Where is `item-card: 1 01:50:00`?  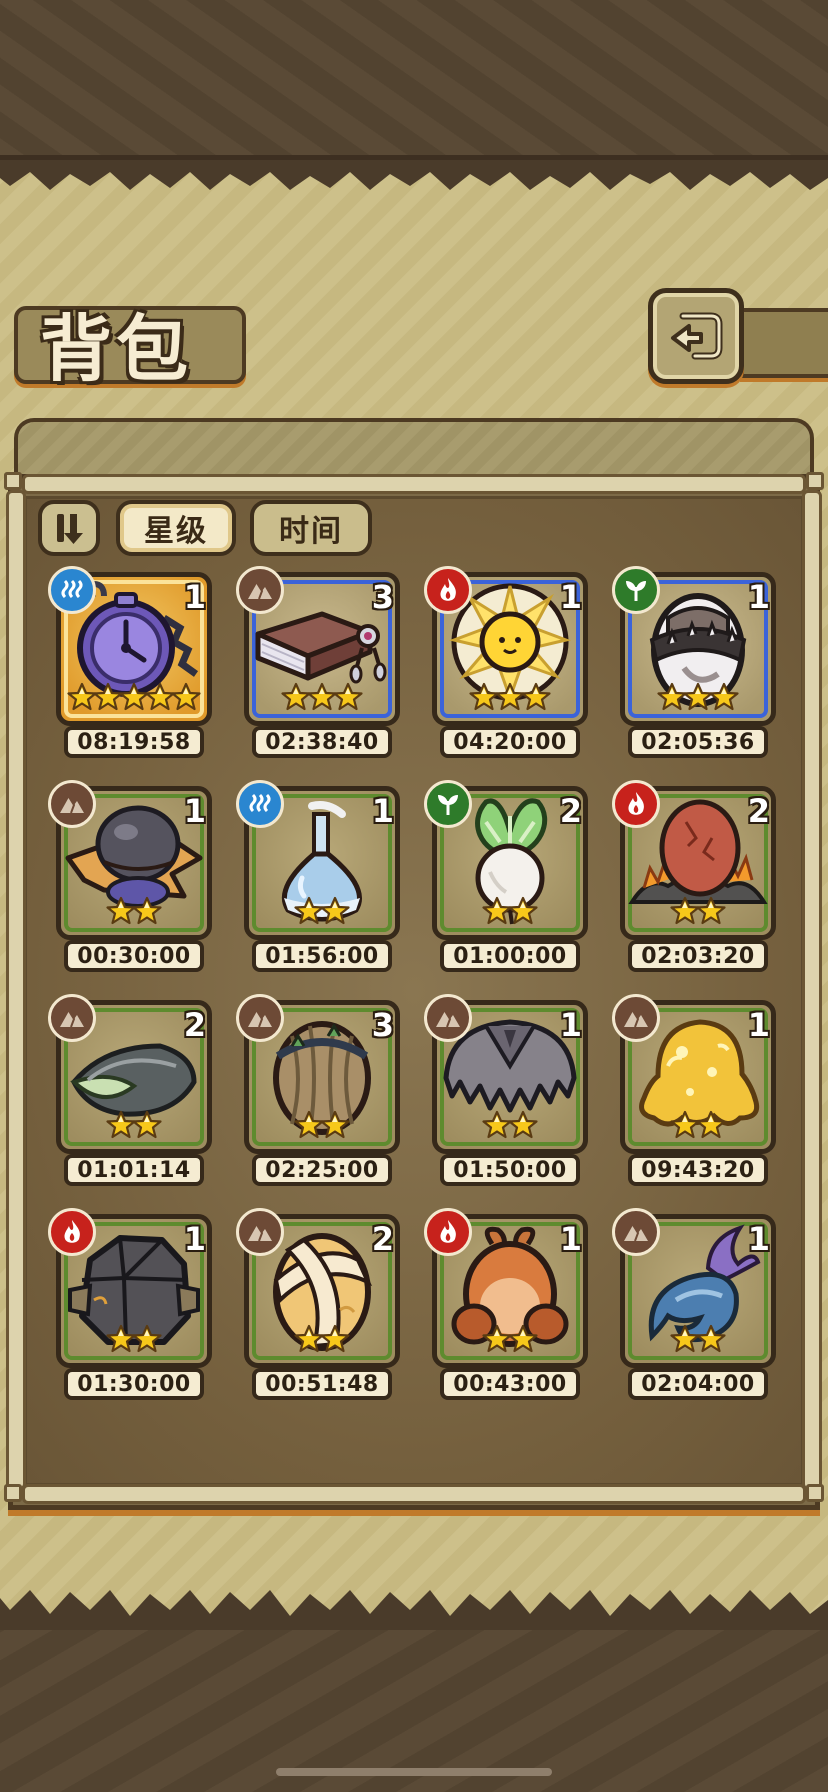
item-card: 1 01:50:00 is located at coordinates (506, 1090).